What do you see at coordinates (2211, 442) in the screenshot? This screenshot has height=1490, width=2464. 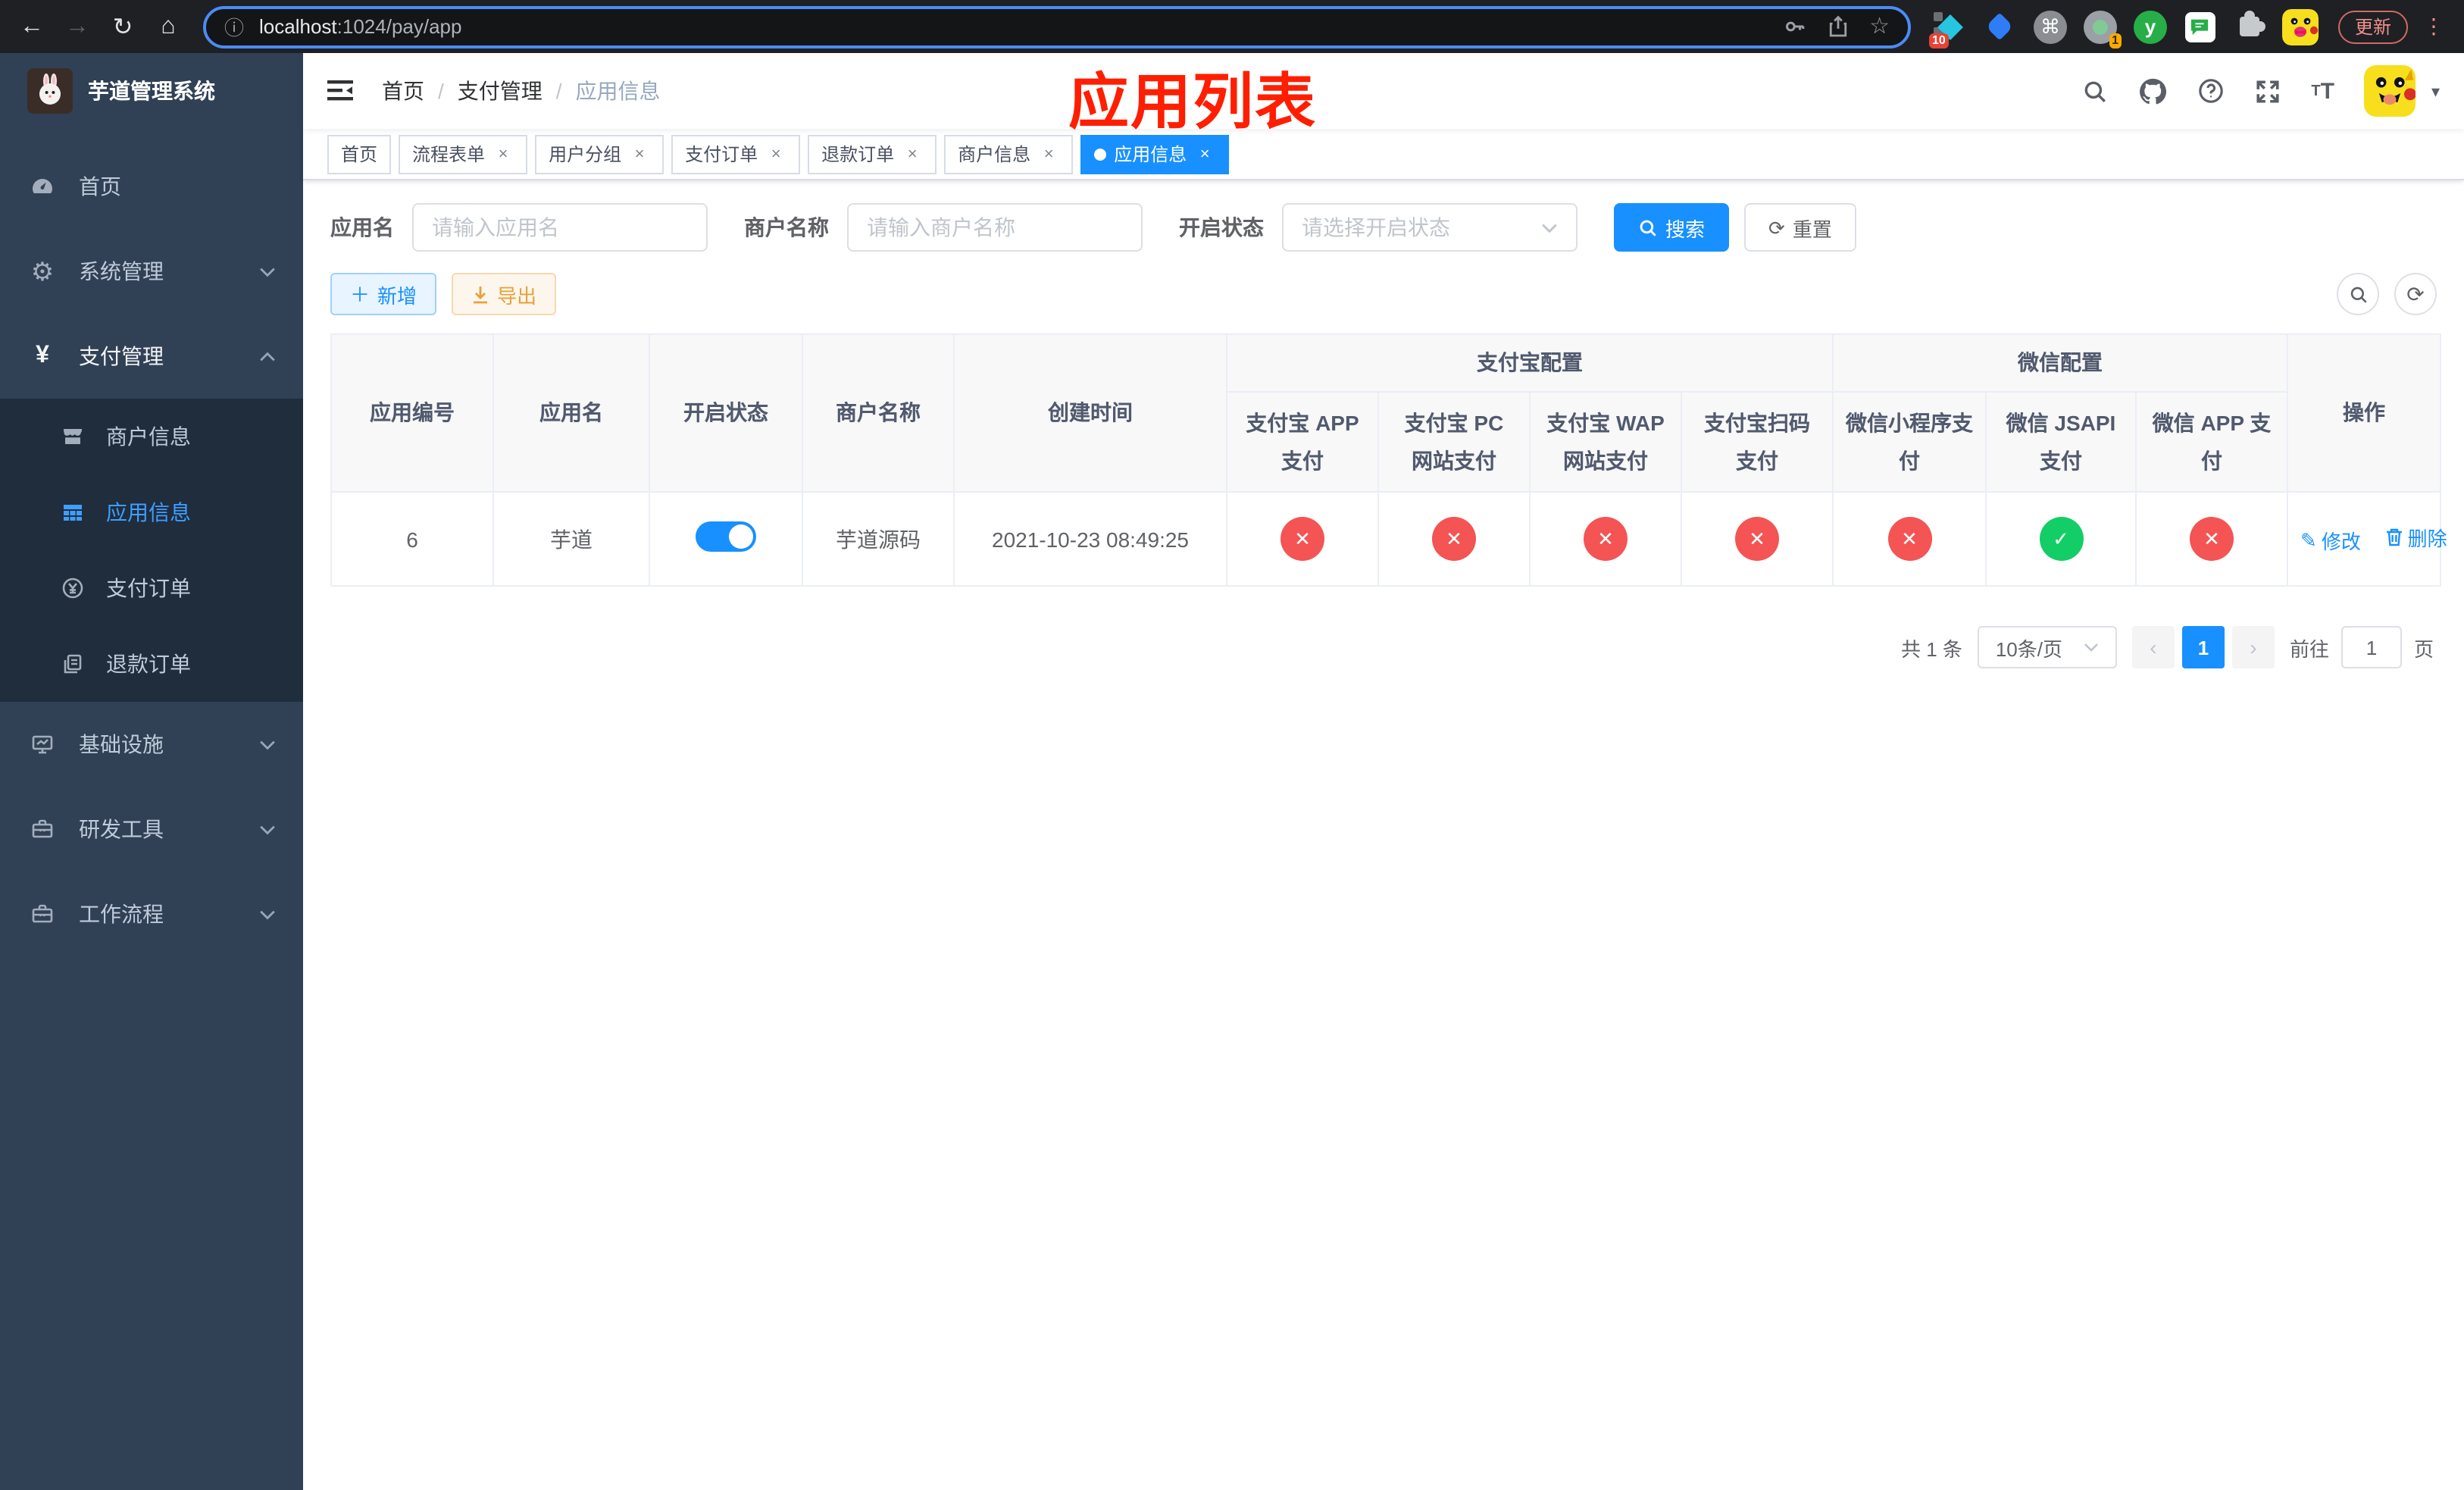 I see `col-header-wechat-app: 微信 APP 支付` at bounding box center [2211, 442].